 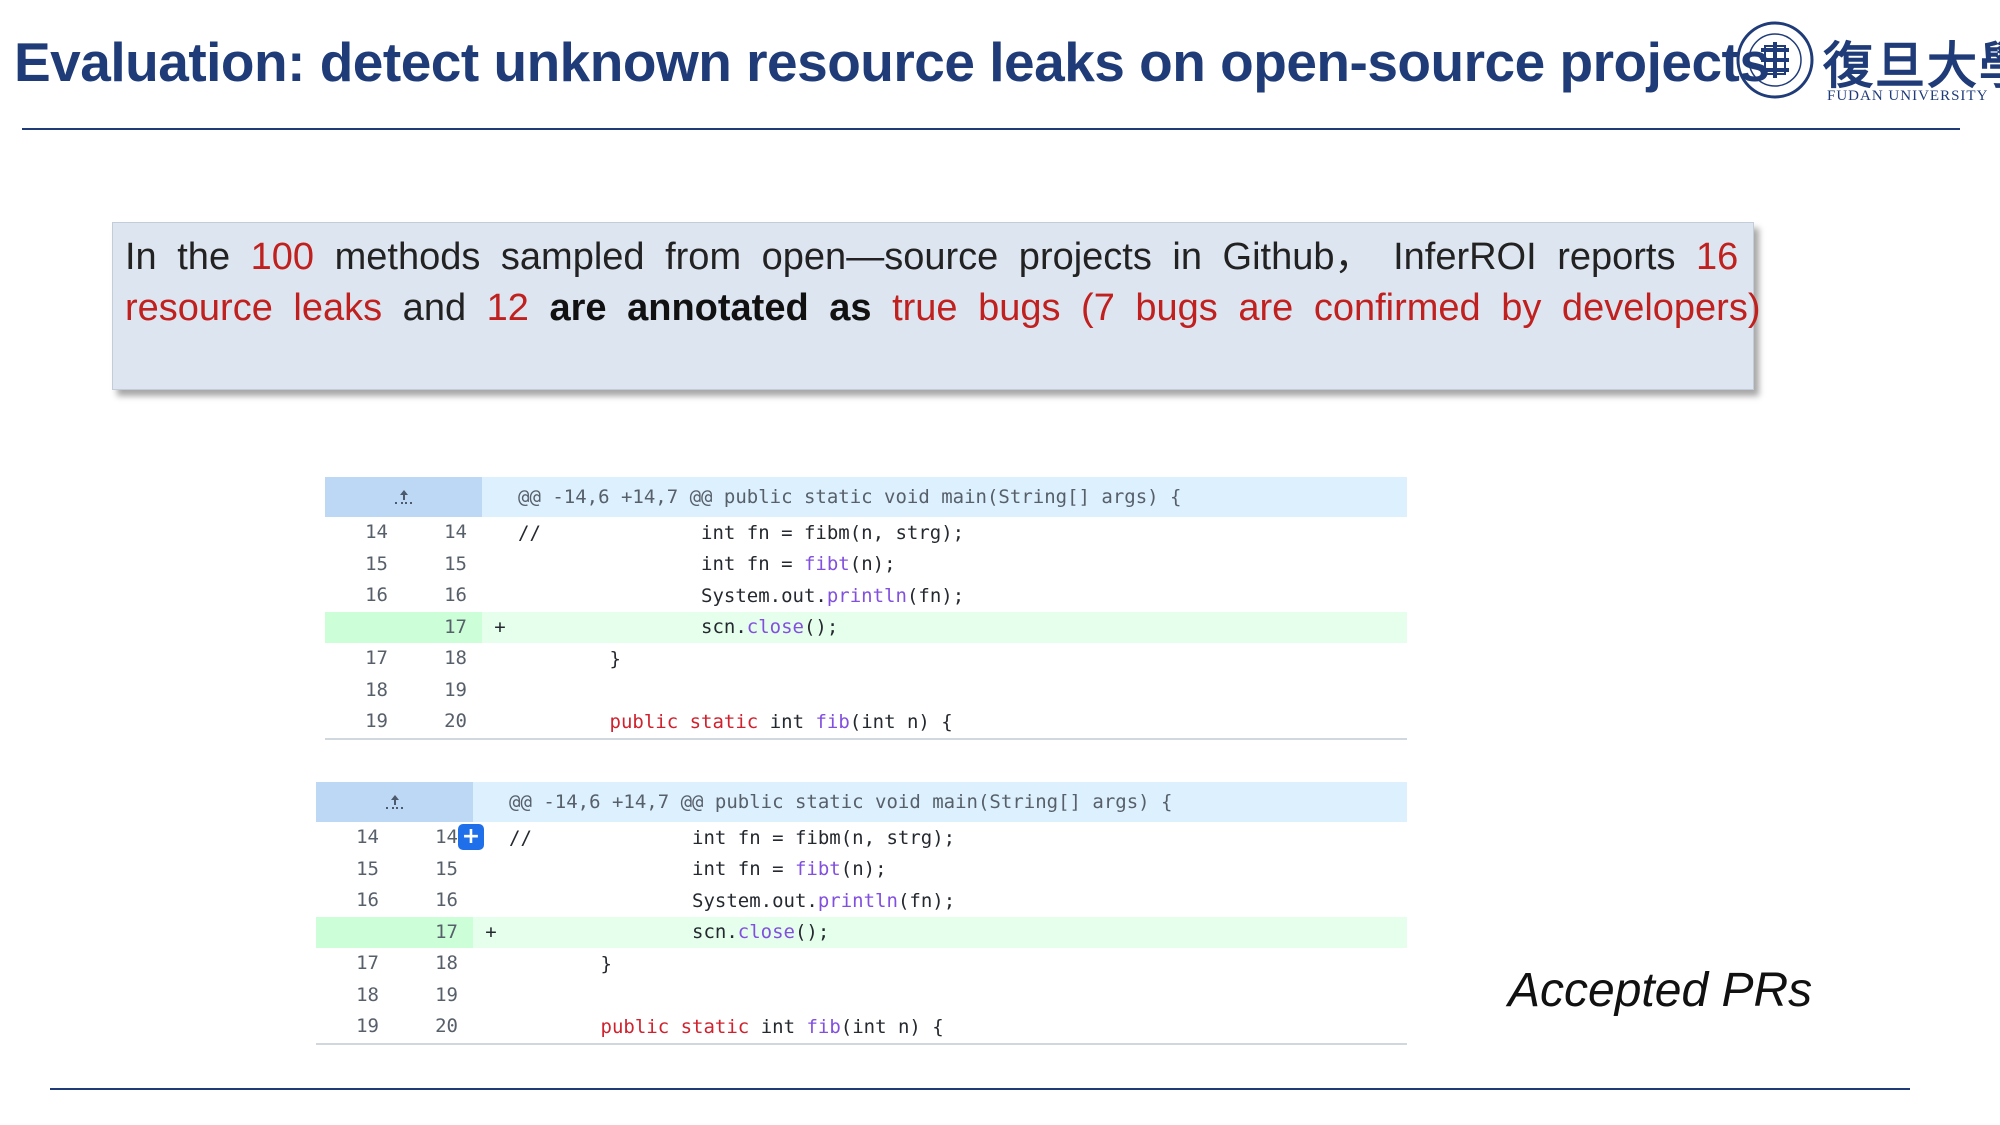 What do you see at coordinates (1660, 990) in the screenshot?
I see `accepted-prs-caption: Accepted PRs` at bounding box center [1660, 990].